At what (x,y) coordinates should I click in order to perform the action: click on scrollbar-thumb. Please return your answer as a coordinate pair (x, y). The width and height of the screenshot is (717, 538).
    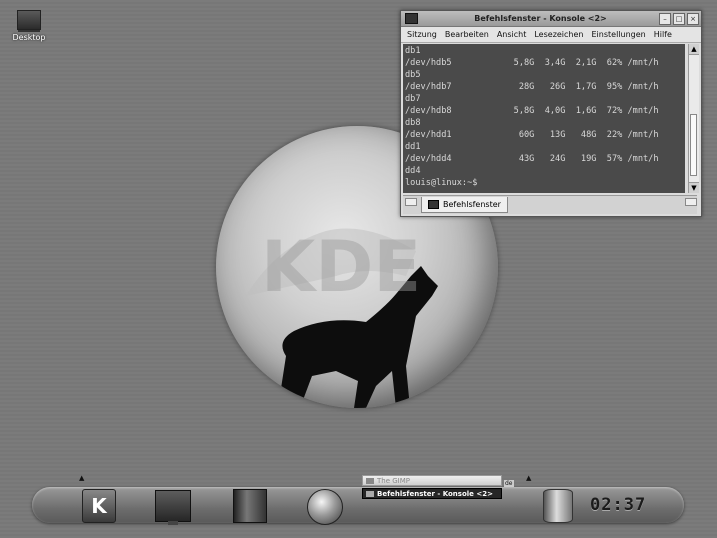
    Looking at the image, I should click on (693, 145).